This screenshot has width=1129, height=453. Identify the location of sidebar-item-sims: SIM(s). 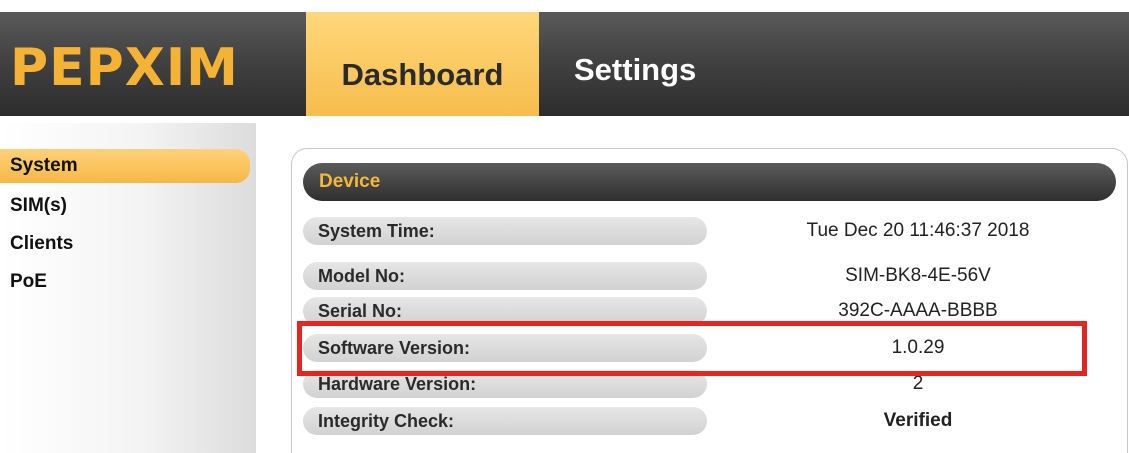
(125, 206).